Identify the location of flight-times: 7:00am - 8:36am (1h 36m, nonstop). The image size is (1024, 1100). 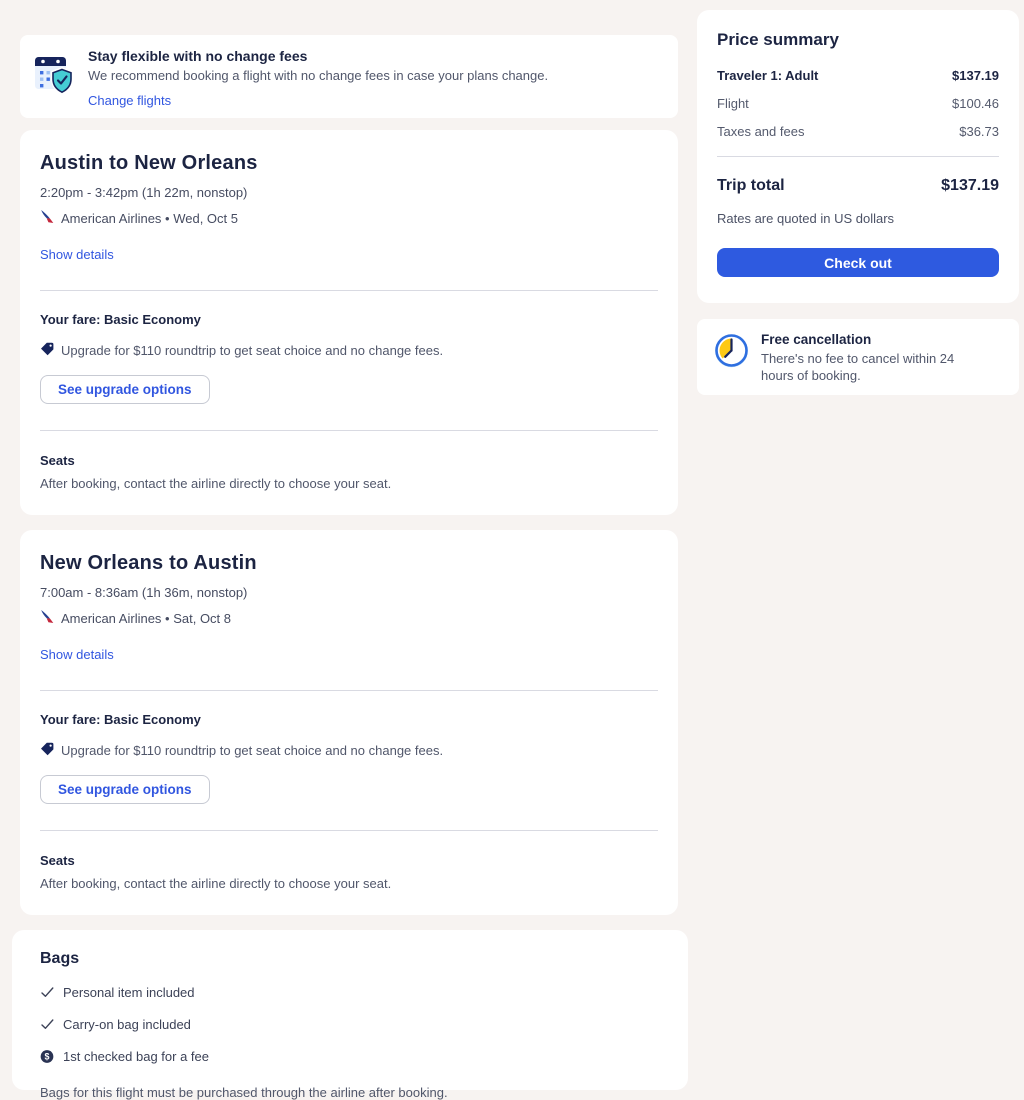
(144, 592).